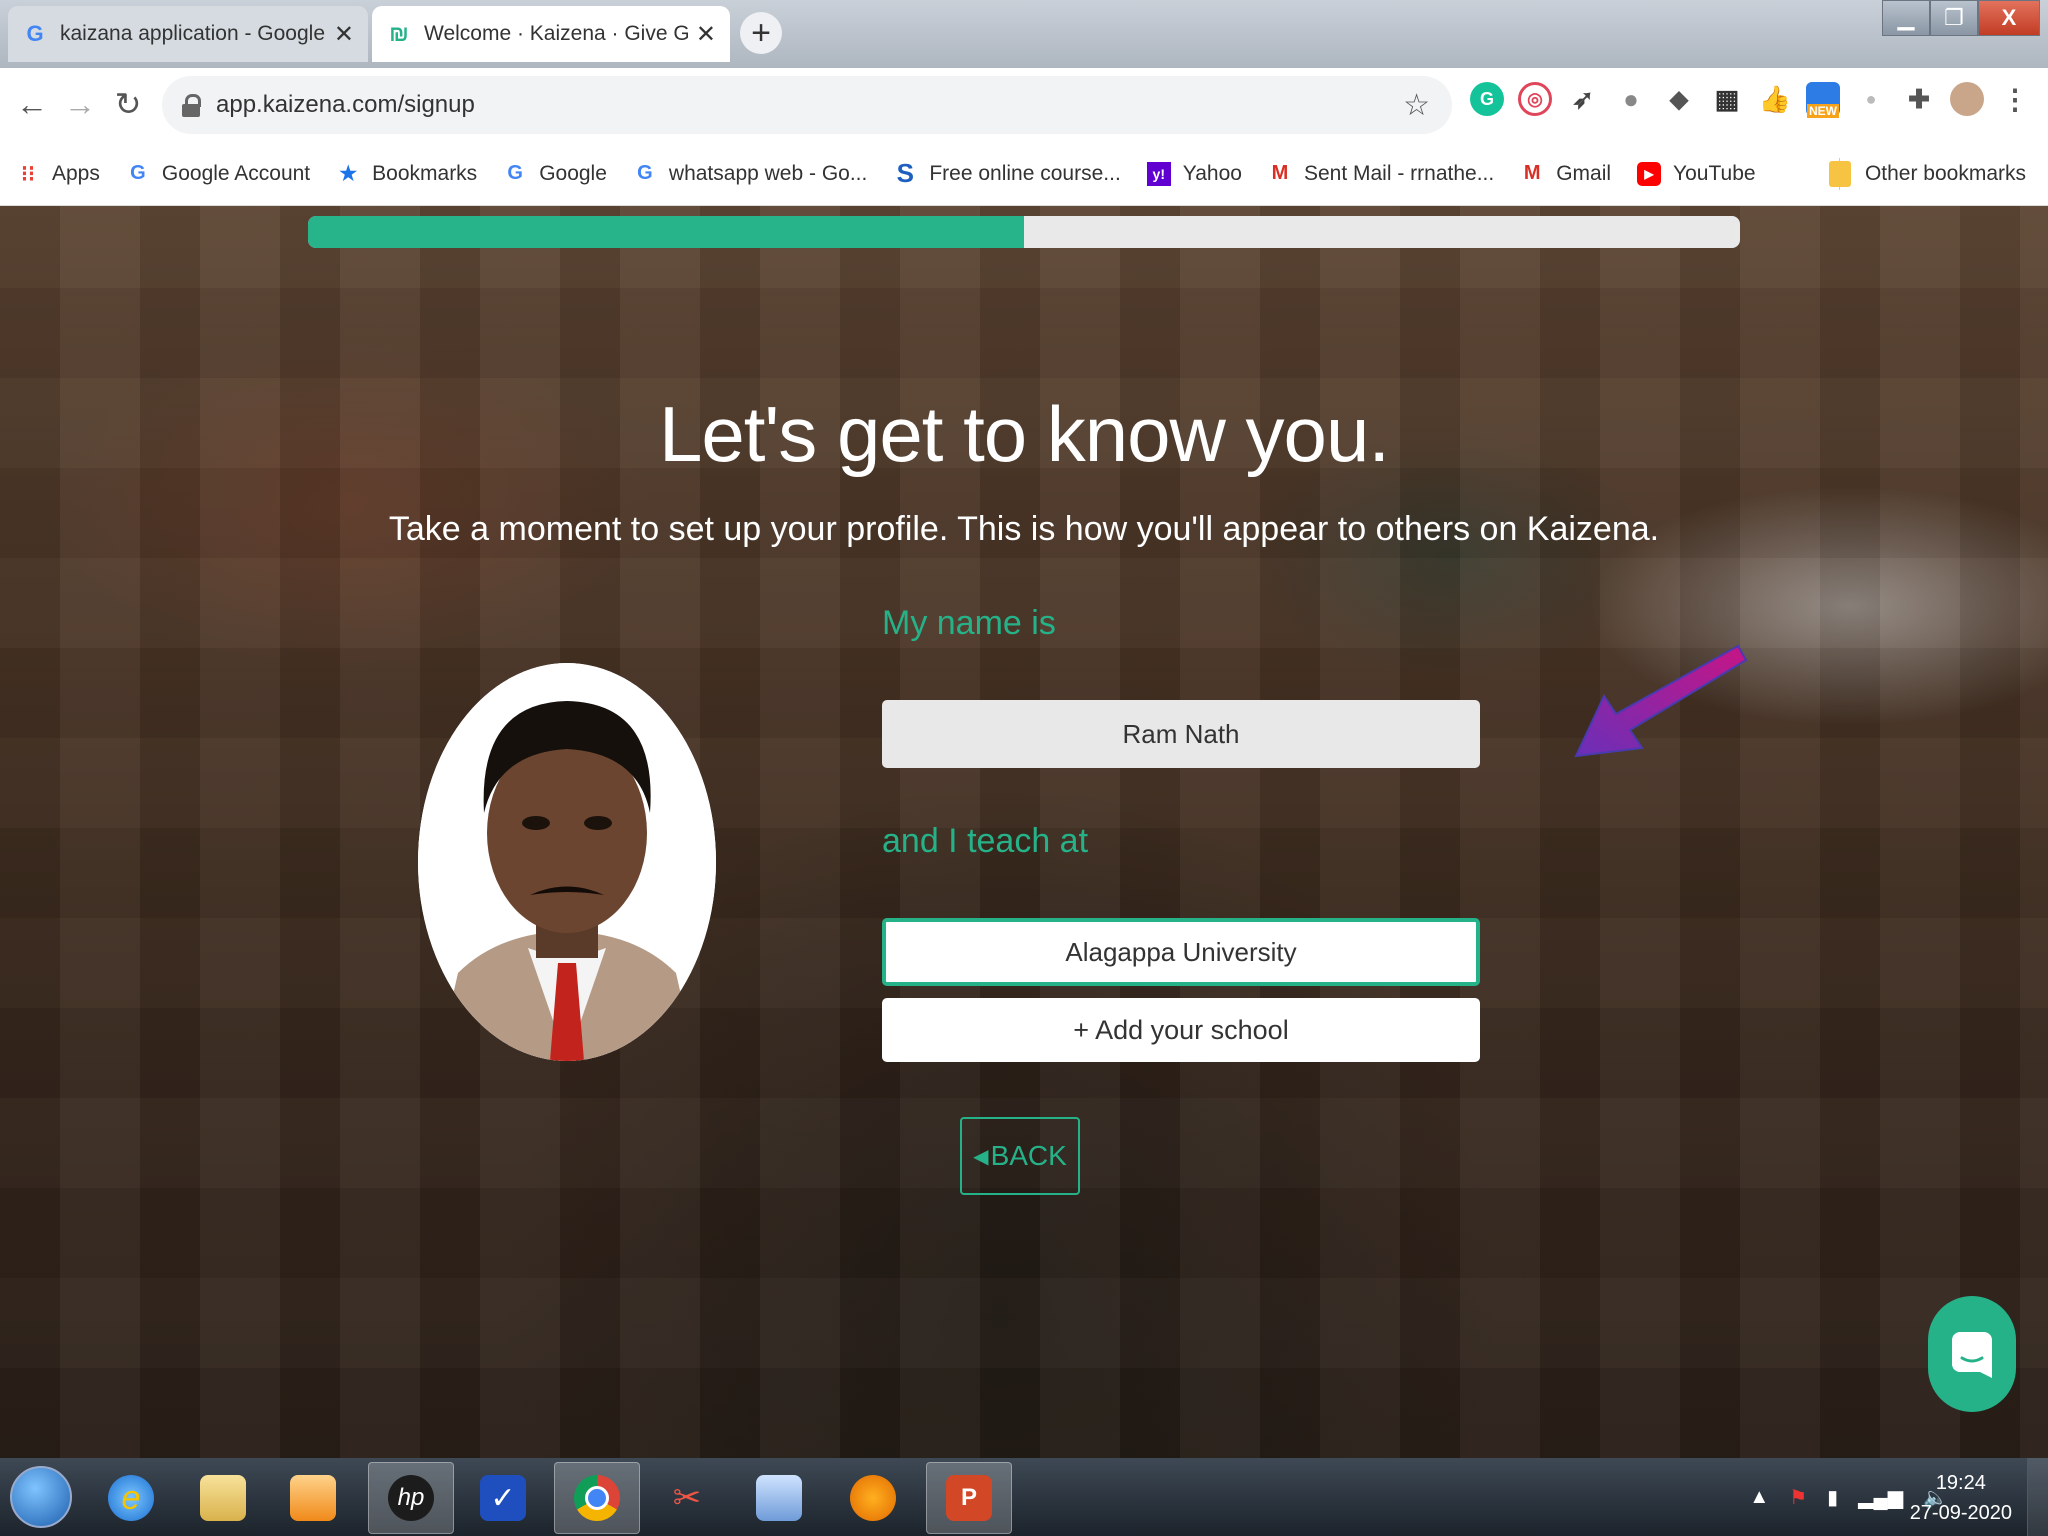  I want to click on signal-icon: ▂▄▆, so click(1880, 1497).